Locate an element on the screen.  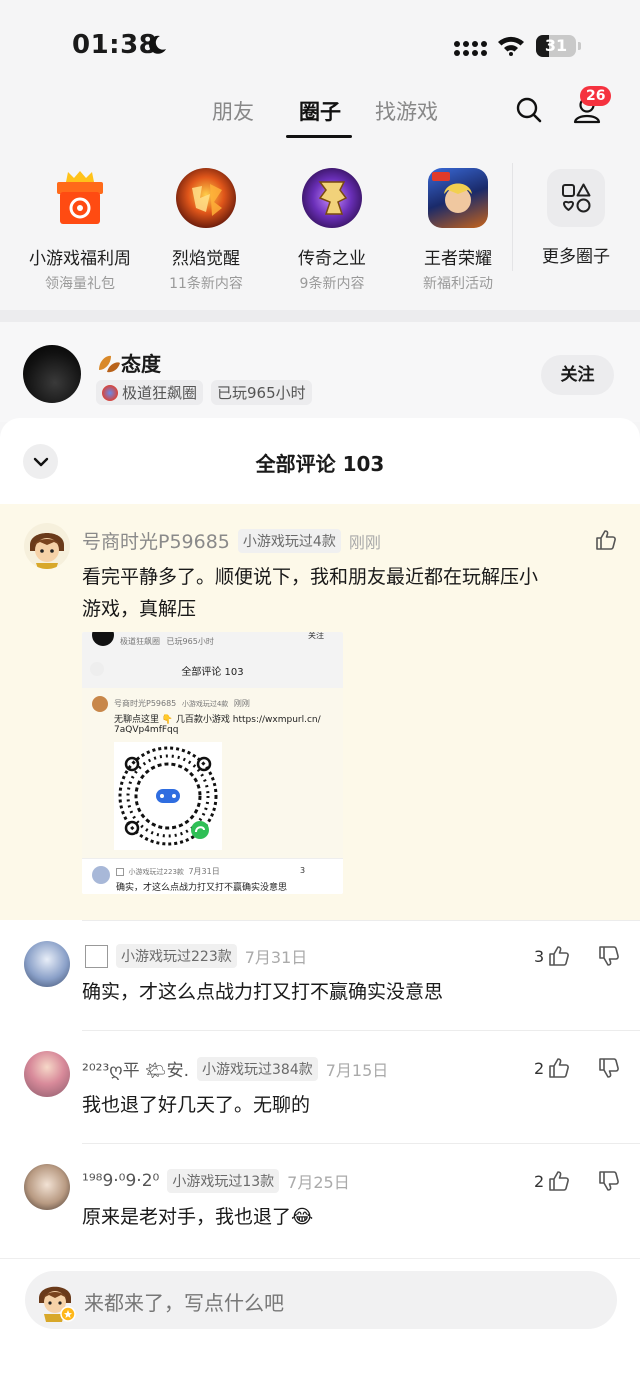
circle-subtitle: 新福利活动 is located at coordinates (458, 284).